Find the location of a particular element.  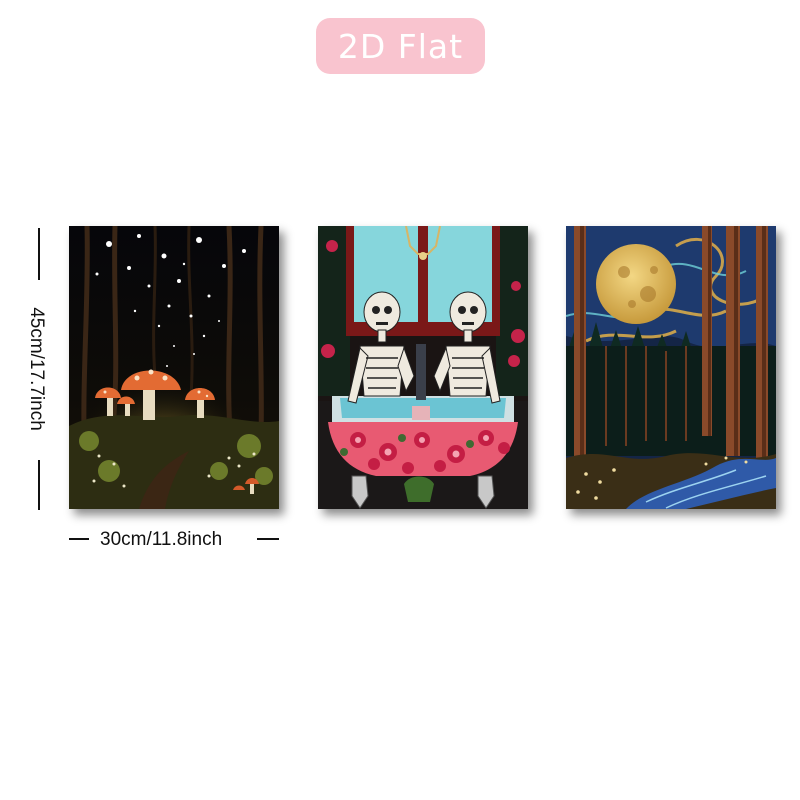

height-dimension-label: 45cm/17.7inch is located at coordinates (36, 369).